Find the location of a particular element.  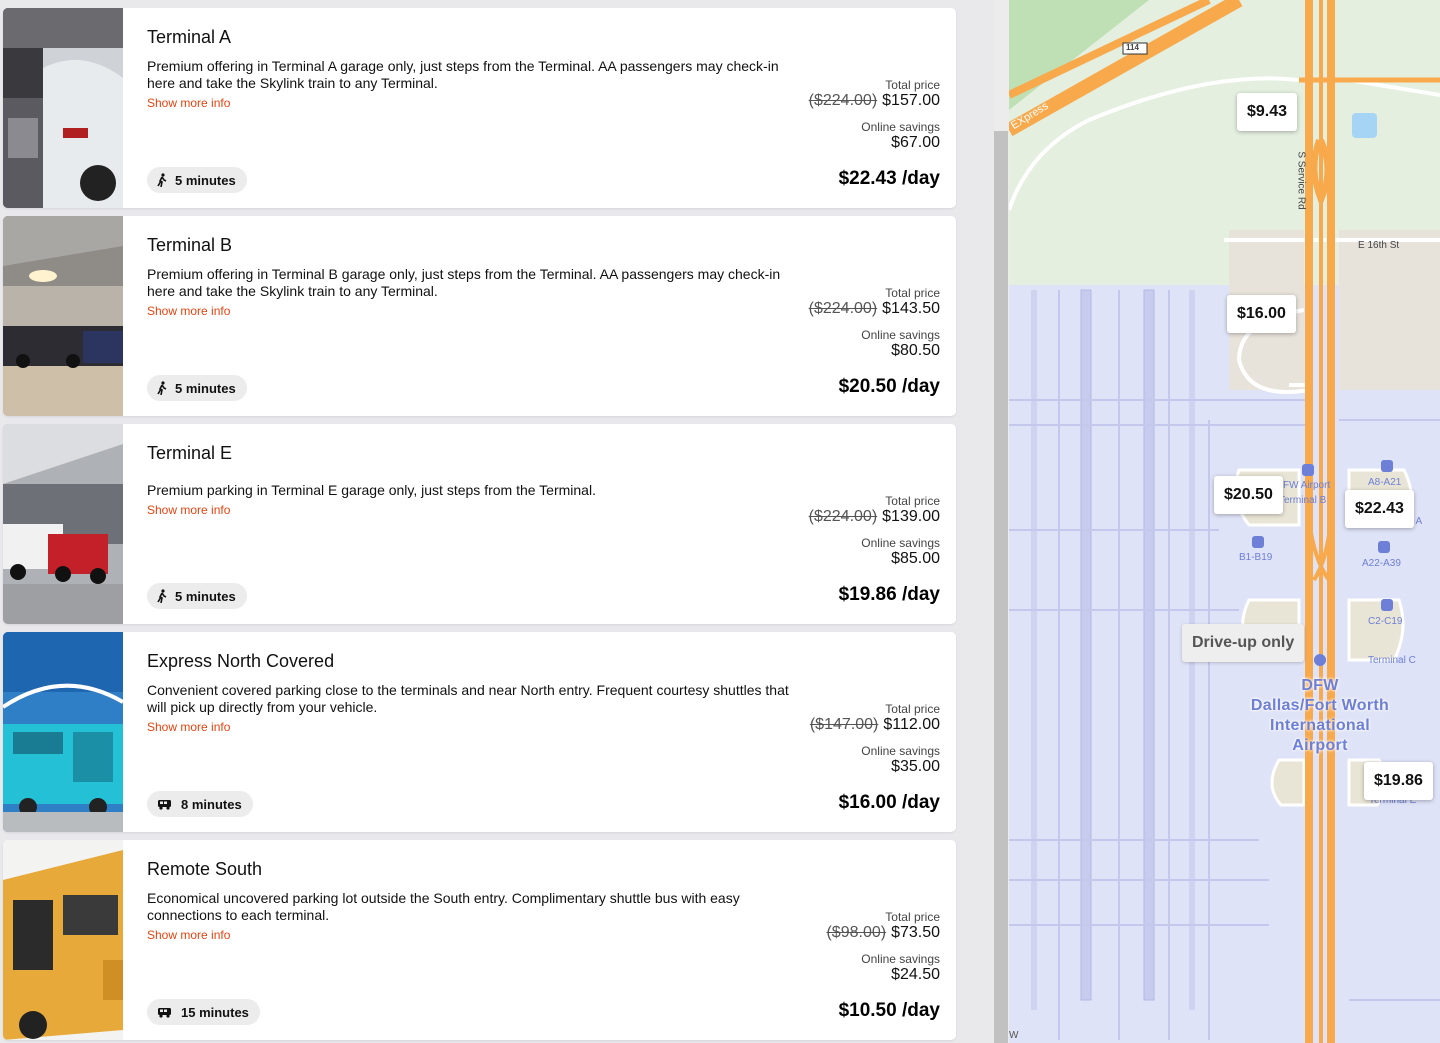

total-price: $143.50 is located at coordinates (911, 308).